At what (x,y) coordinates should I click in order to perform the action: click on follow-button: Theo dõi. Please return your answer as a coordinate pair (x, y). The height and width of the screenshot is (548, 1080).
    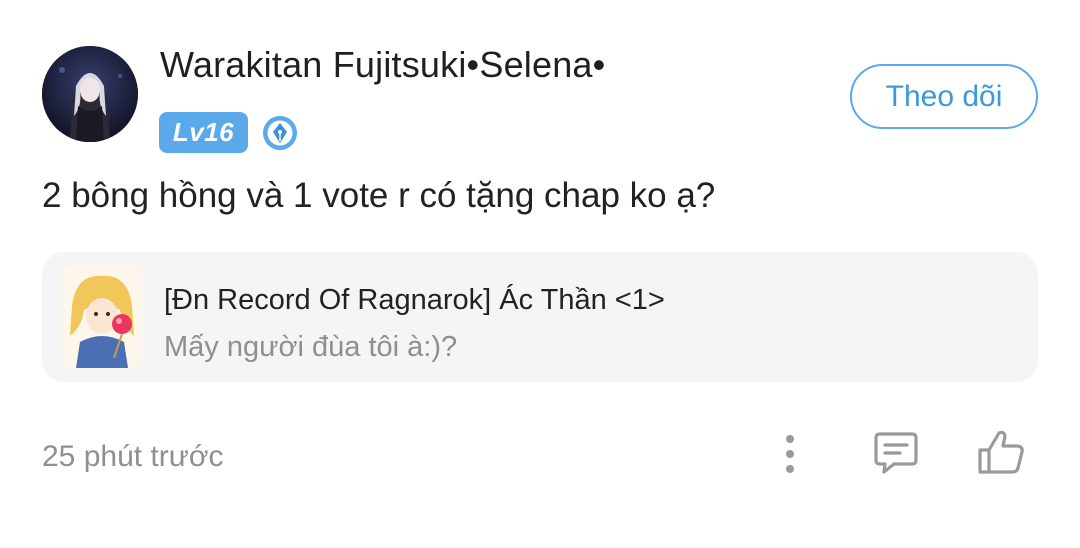
    Looking at the image, I should click on (944, 96).